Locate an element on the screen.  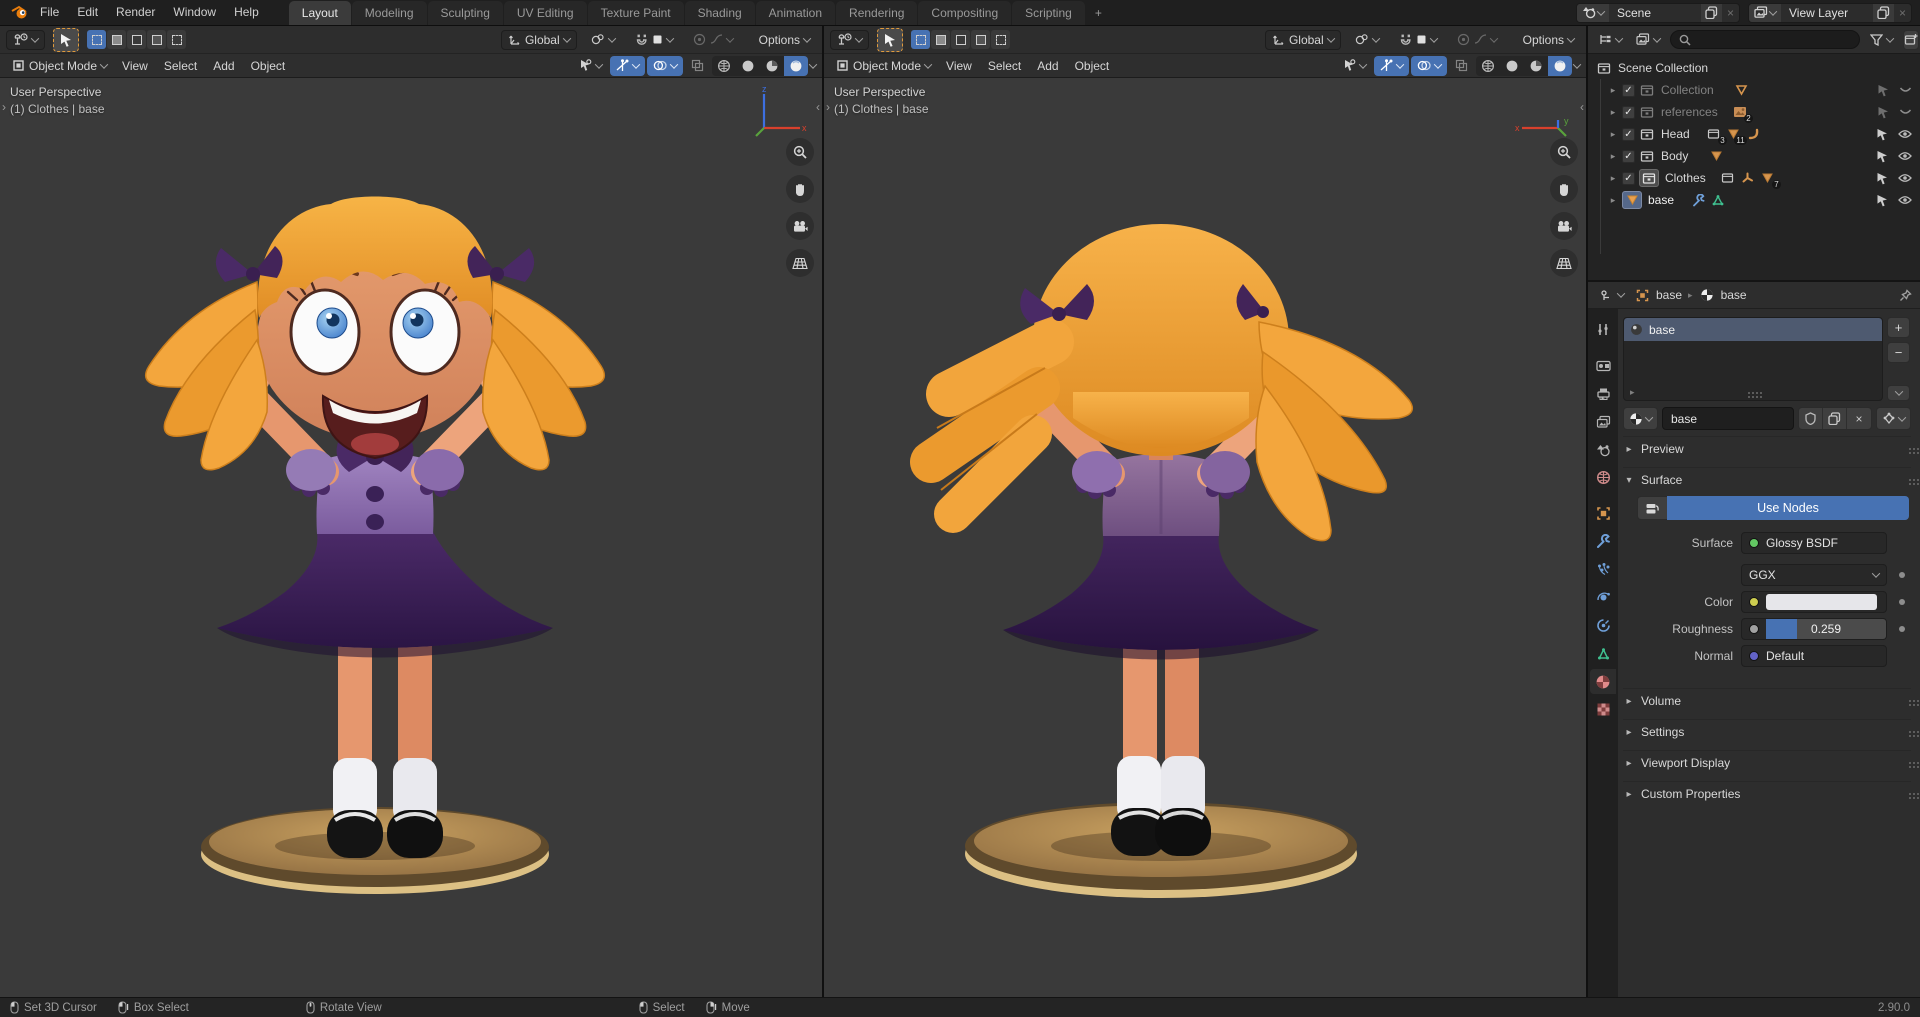
menu-window: Window is located at coordinates (194, 12).